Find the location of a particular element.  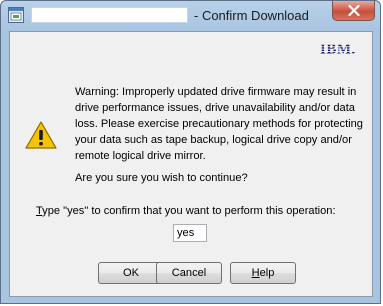

confirm-question: Are you sure you wish to continue? is located at coordinates (161, 178).